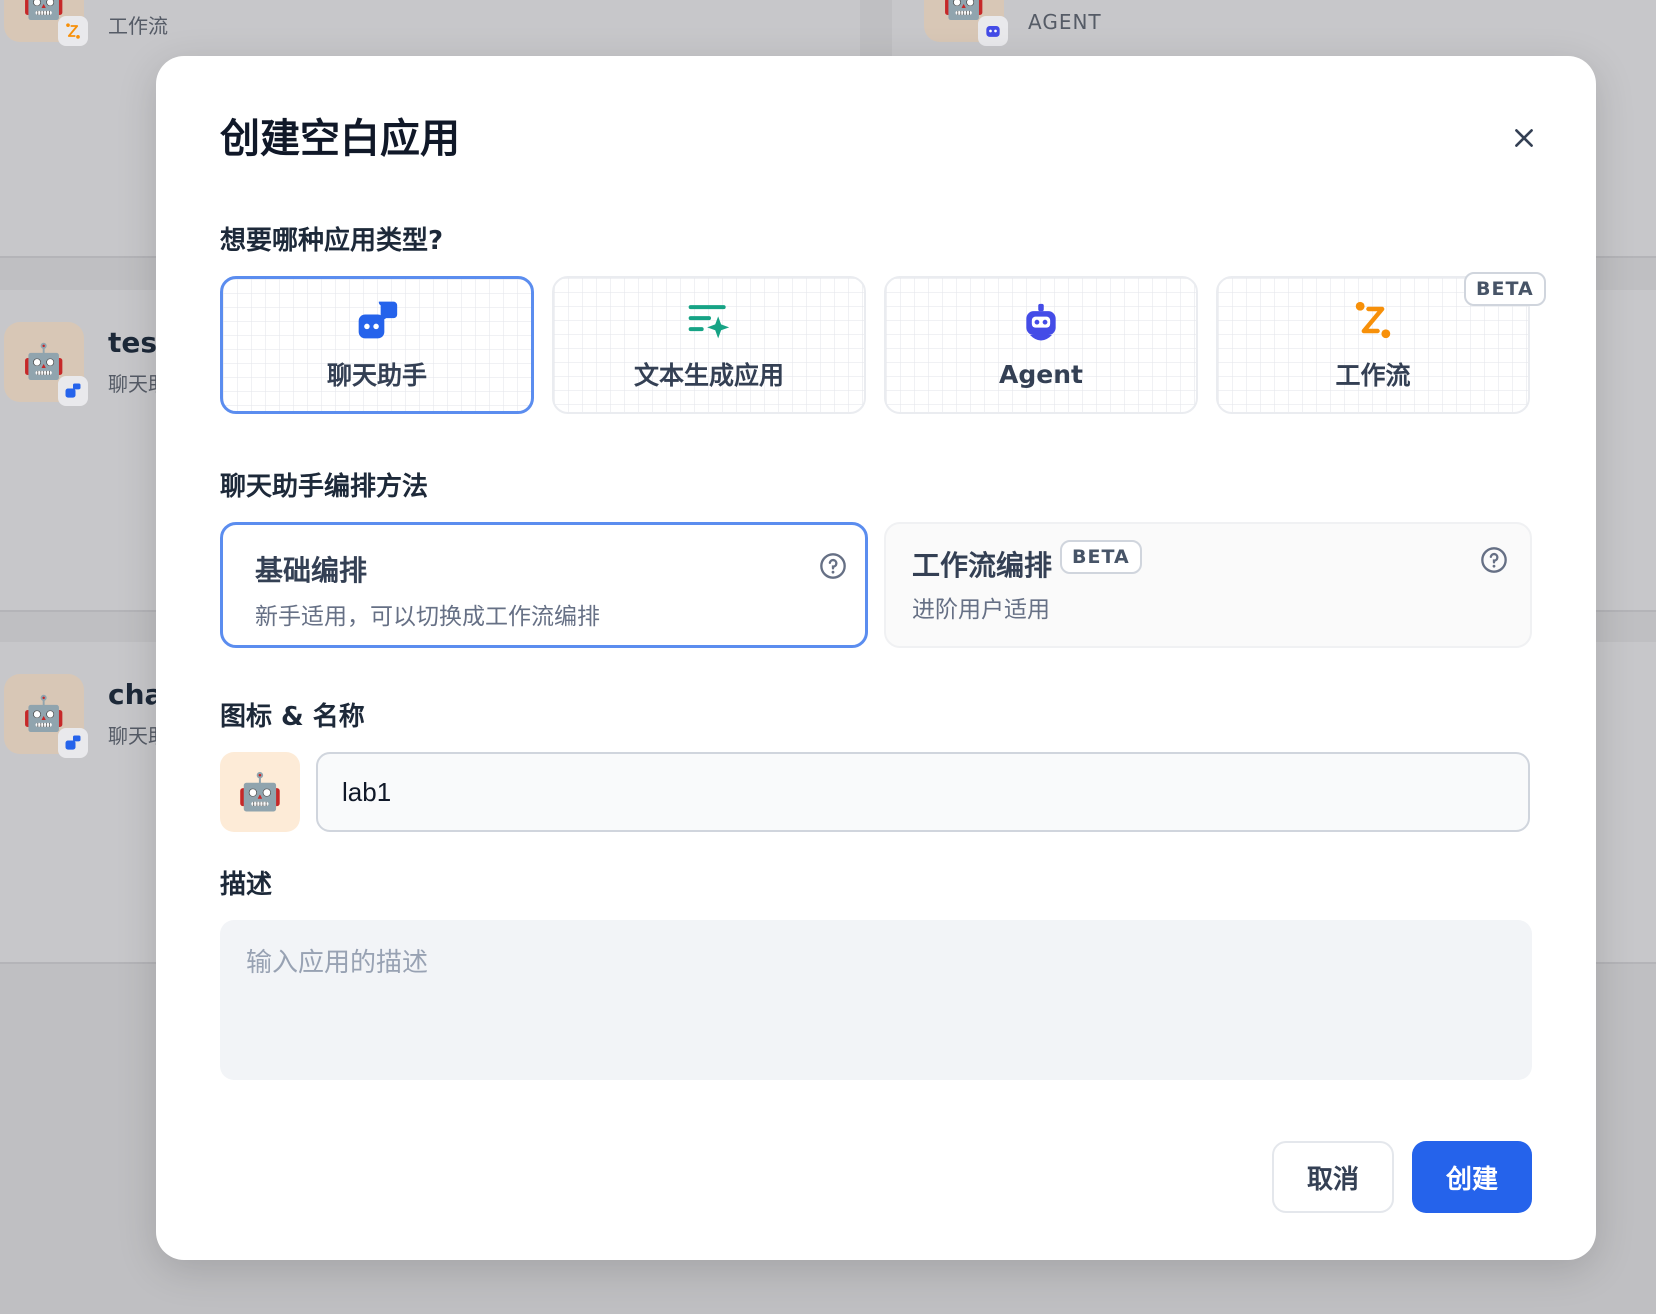 This screenshot has height=1314, width=1656. I want to click on cancel-button: 取消, so click(1333, 1177).